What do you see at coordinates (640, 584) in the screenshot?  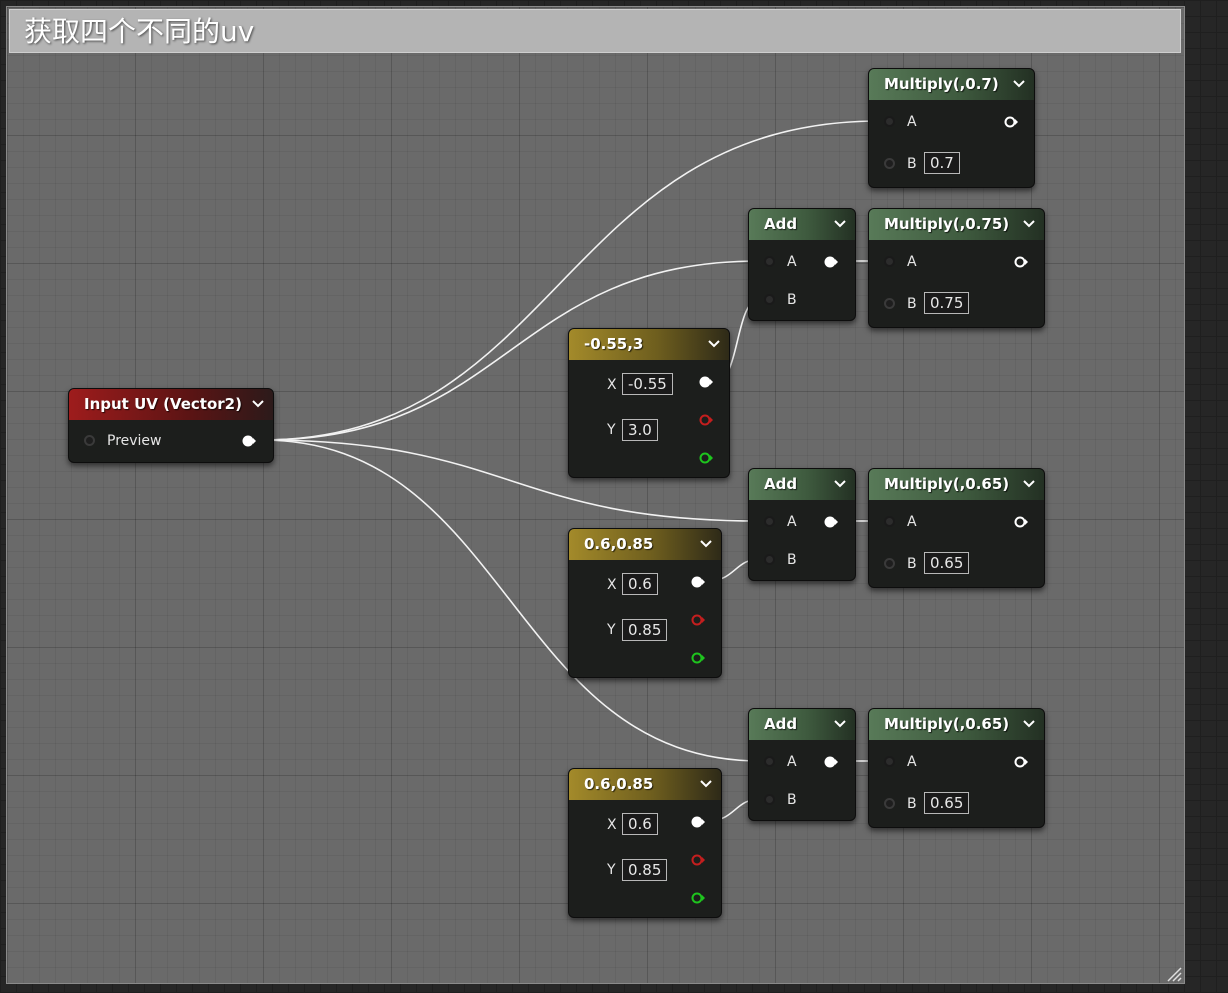 I see `vector-2-x-value: 0.6` at bounding box center [640, 584].